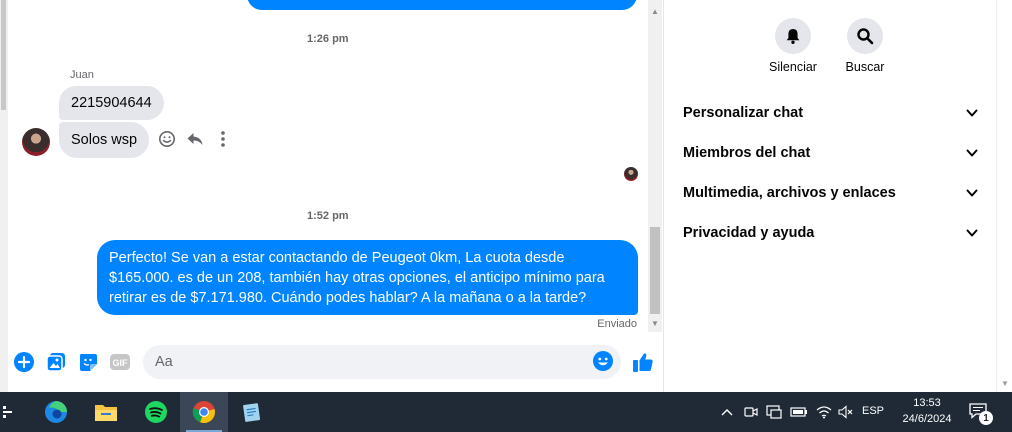 This screenshot has height=432, width=1012. Describe the element at coordinates (743, 113) in the screenshot. I see `section-label: Personalizar chat` at that location.